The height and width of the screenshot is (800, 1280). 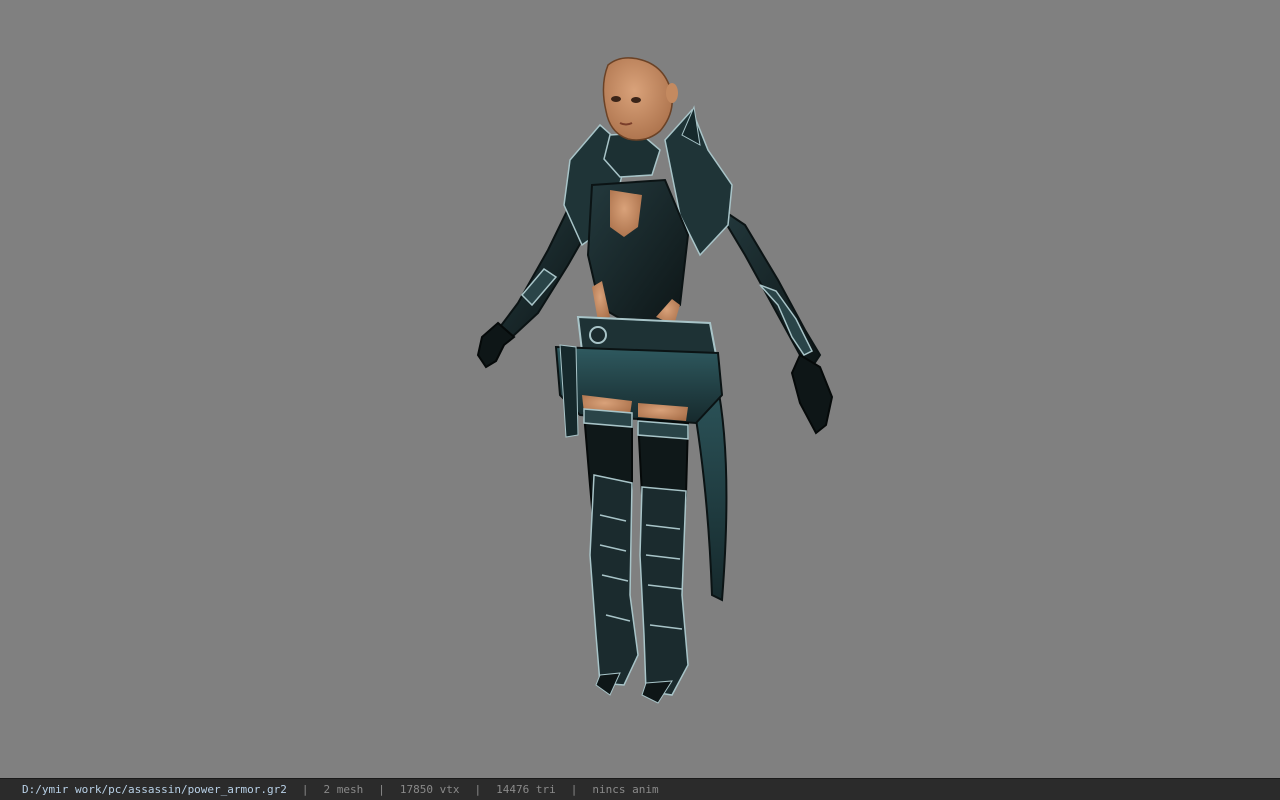 What do you see at coordinates (812, 394) in the screenshot?
I see `right-hand` at bounding box center [812, 394].